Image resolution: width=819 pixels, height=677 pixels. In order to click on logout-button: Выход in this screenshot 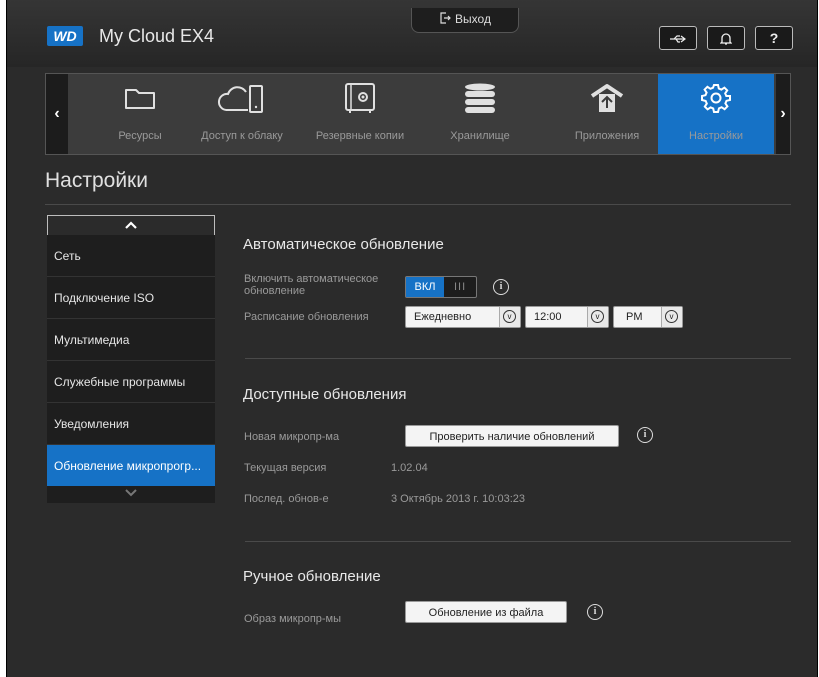, I will do `click(465, 20)`.